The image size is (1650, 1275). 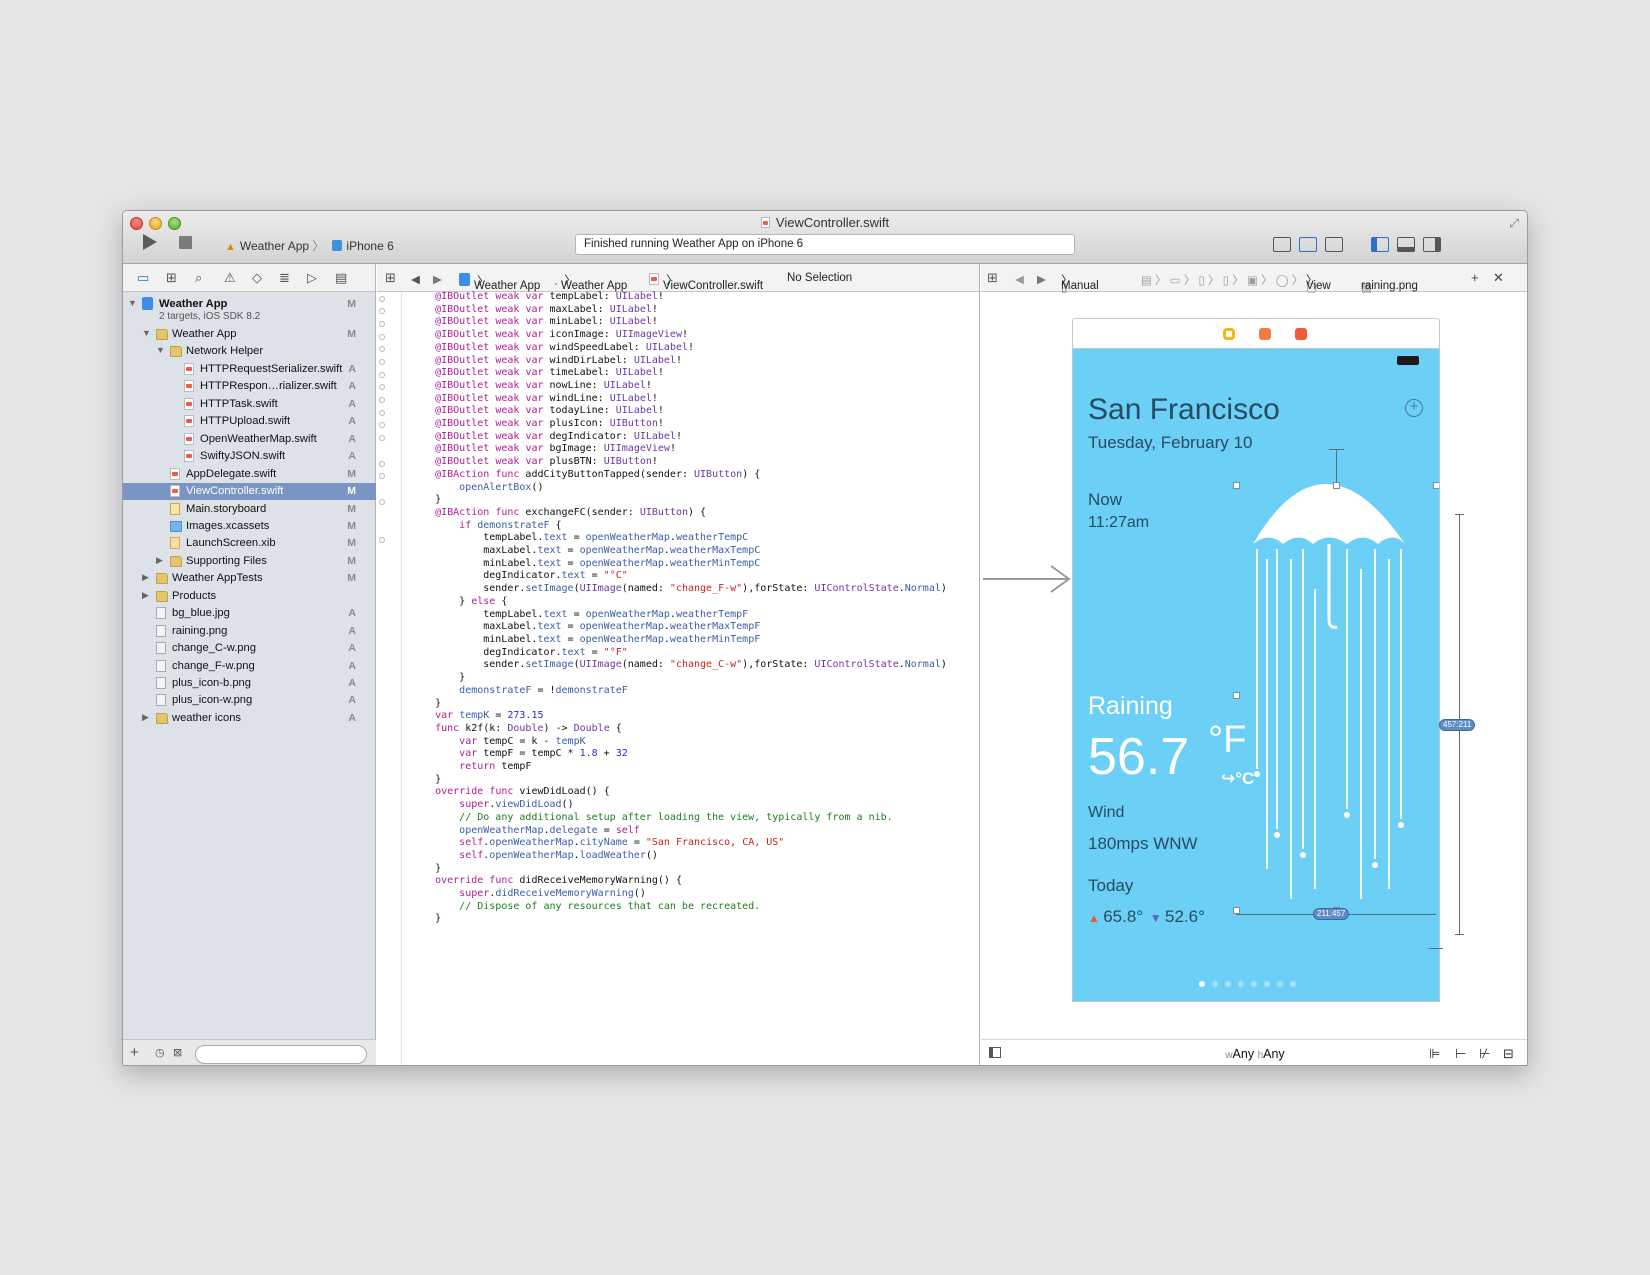 What do you see at coordinates (679, 716) in the screenshot?
I see `code-line: var tempK = 273.15` at bounding box center [679, 716].